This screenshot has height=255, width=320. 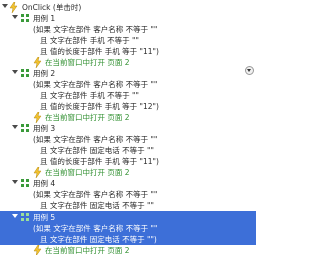 What do you see at coordinates (128, 183) in the screenshot?
I see `case-row-4: 用例 4` at bounding box center [128, 183].